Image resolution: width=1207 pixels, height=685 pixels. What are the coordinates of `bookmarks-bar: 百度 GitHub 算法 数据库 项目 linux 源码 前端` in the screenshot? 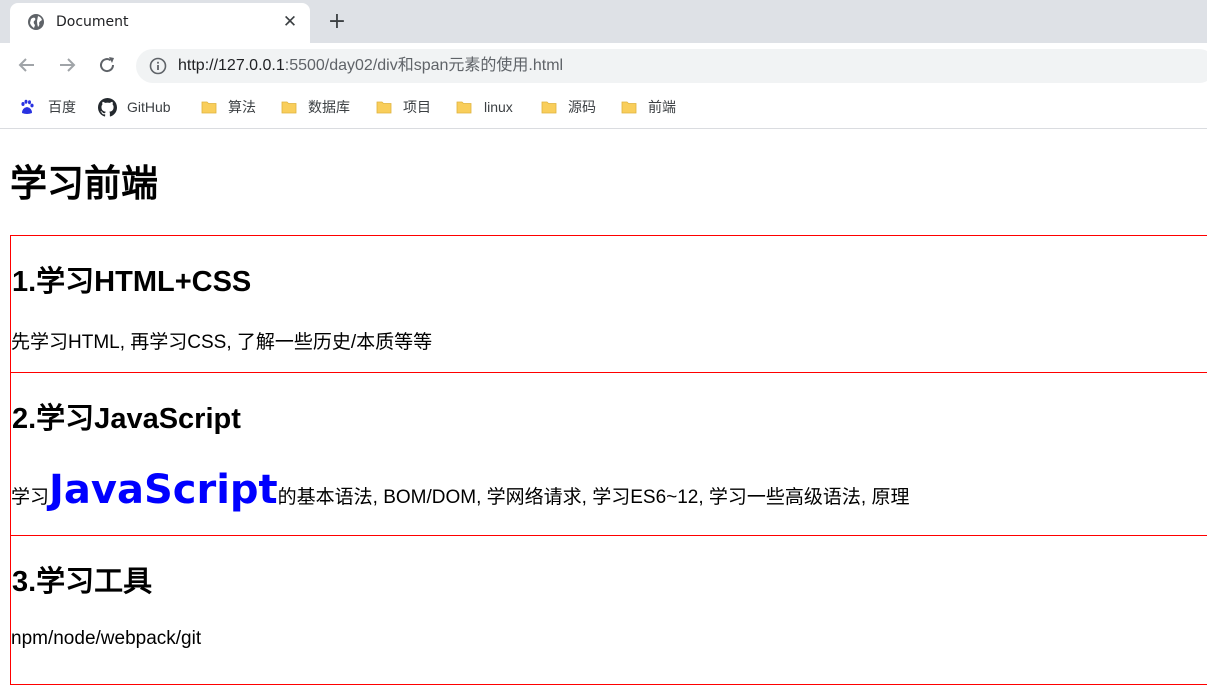 It's located at (603, 108).